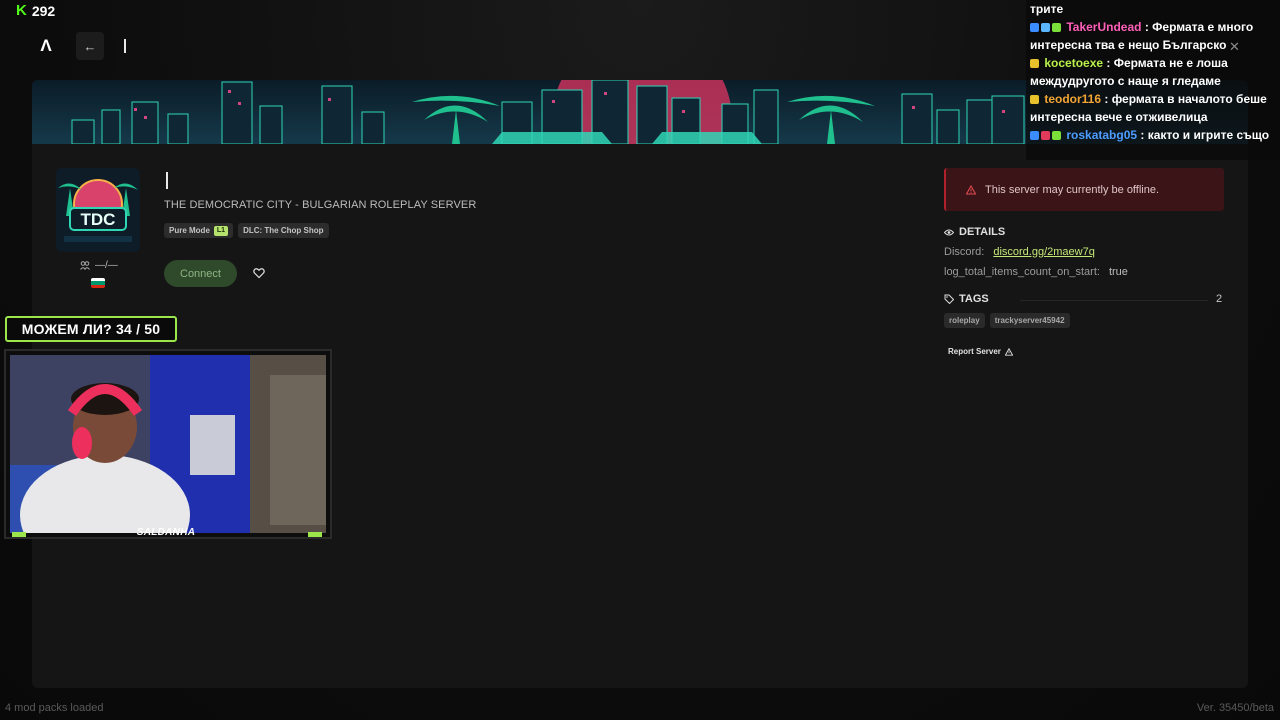 This screenshot has height=720, width=1280. I want to click on detail-key: log_total_items_count_on_start:, so click(1022, 272).